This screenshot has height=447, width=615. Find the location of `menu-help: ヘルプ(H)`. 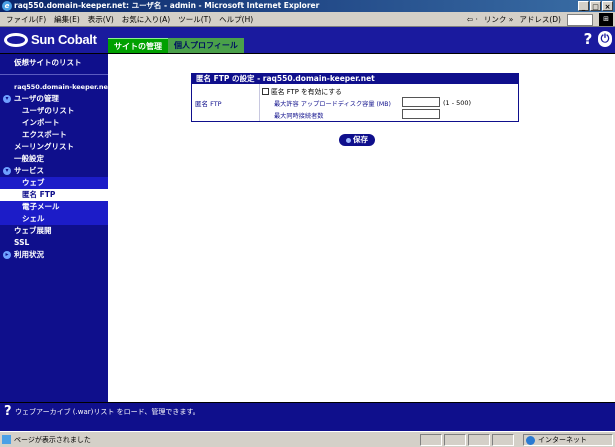

menu-help: ヘルプ(H) is located at coordinates (236, 19).